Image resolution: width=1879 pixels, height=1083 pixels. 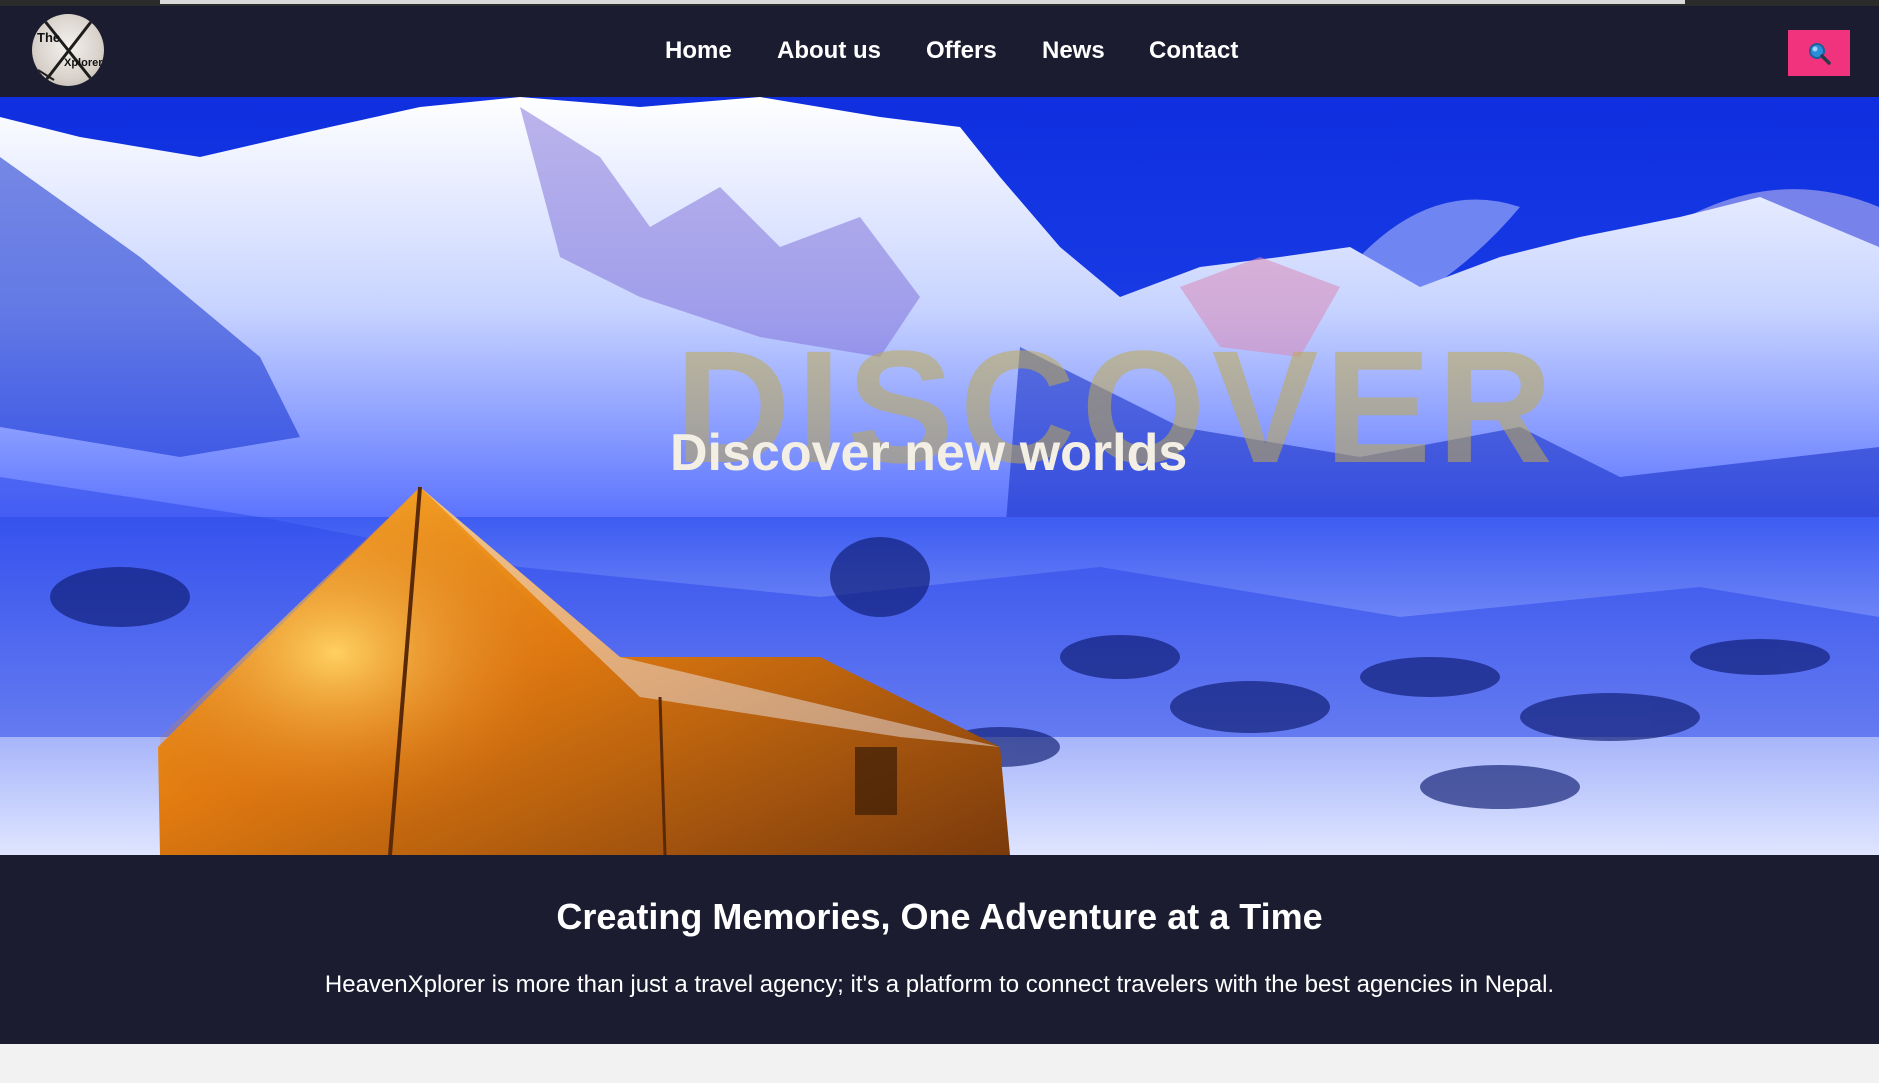 I want to click on nav-home: Home, so click(x=698, y=51).